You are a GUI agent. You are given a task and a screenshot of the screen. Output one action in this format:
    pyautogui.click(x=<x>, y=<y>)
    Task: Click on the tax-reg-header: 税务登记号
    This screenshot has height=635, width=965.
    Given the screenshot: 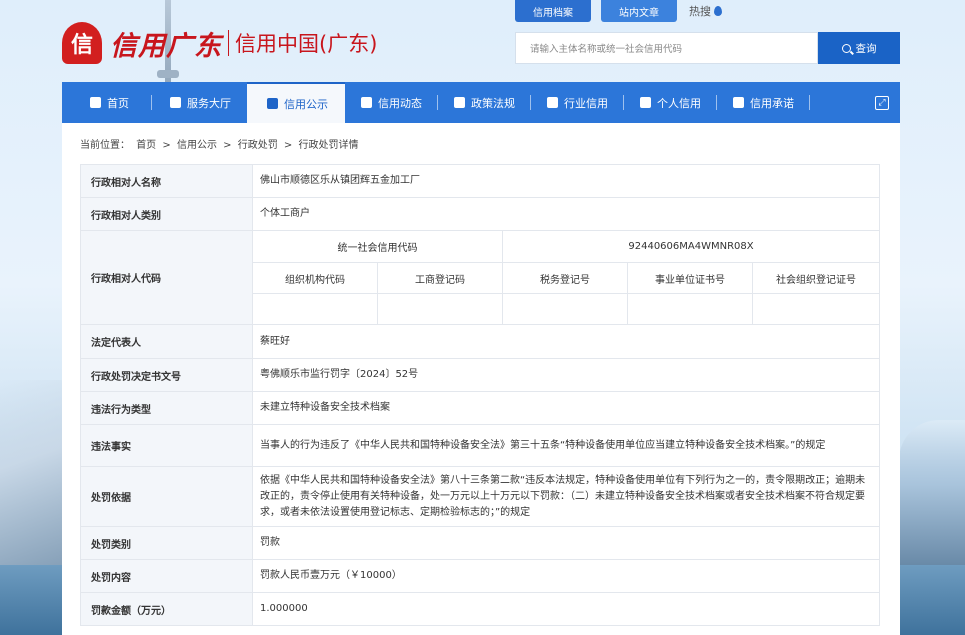 What is the action you would take?
    pyautogui.click(x=565, y=278)
    